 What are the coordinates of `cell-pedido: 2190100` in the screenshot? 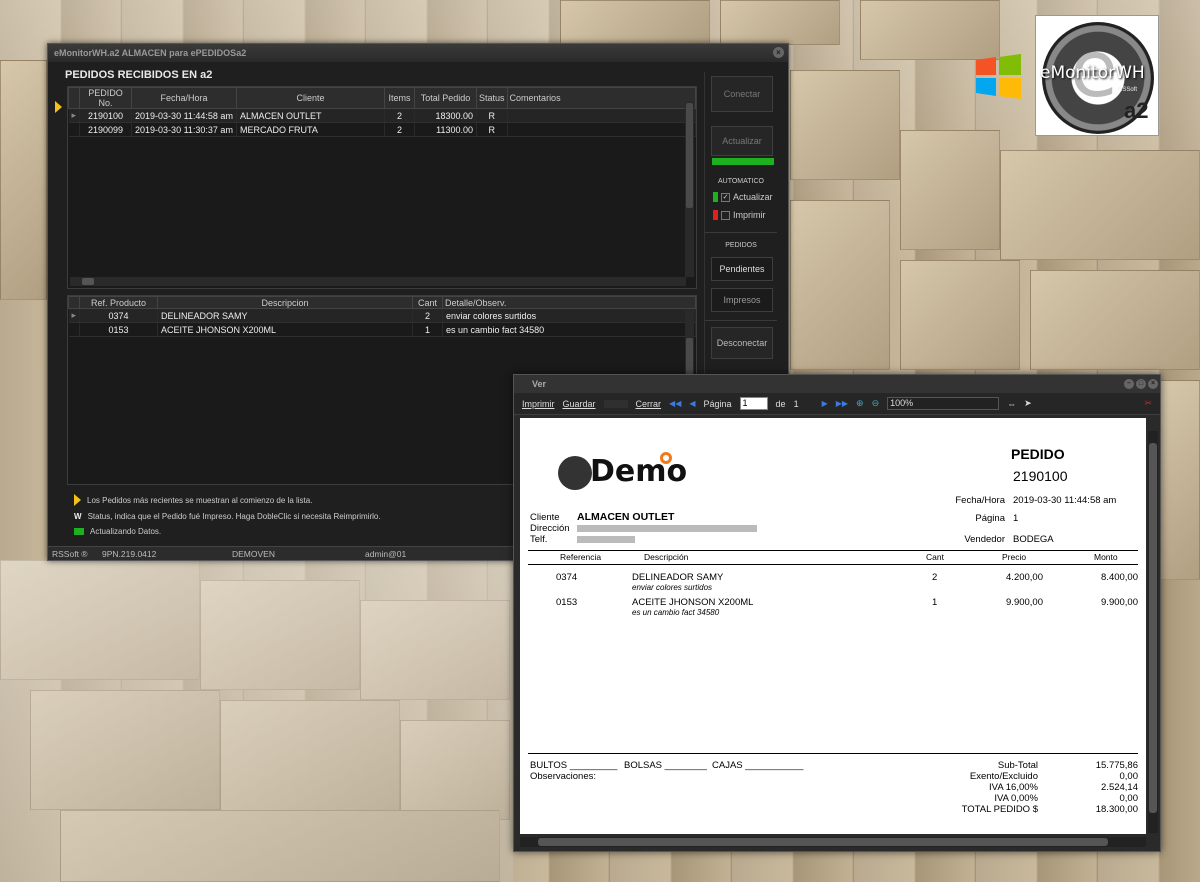 It's located at (106, 115).